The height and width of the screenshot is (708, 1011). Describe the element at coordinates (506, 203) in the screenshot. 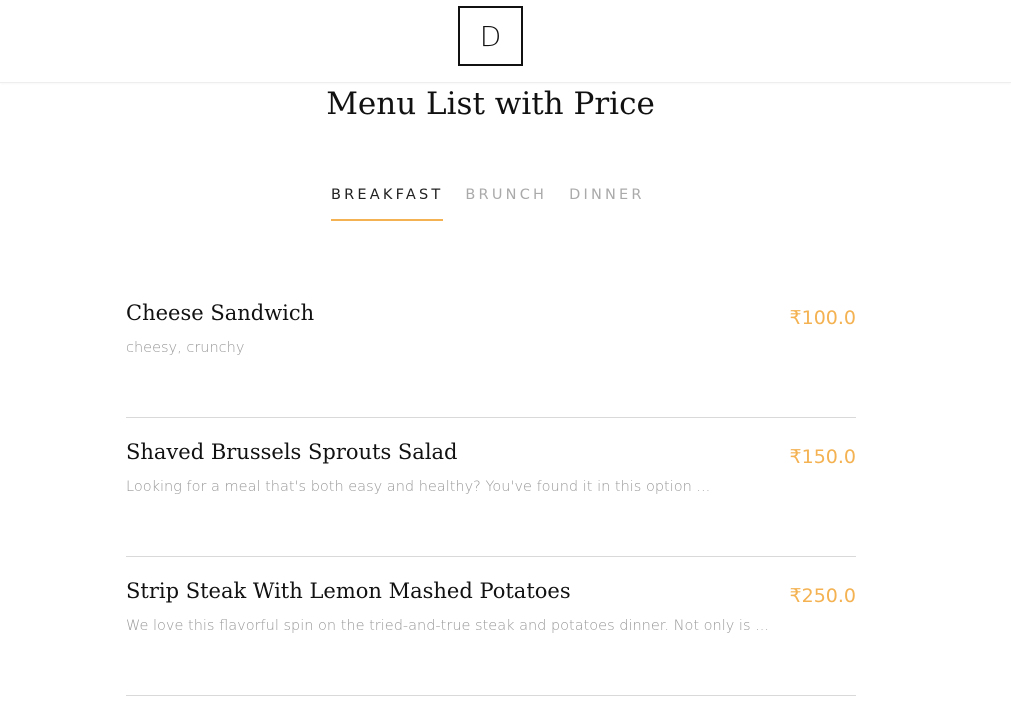

I see `tab-brunch: BRUNCH` at that location.